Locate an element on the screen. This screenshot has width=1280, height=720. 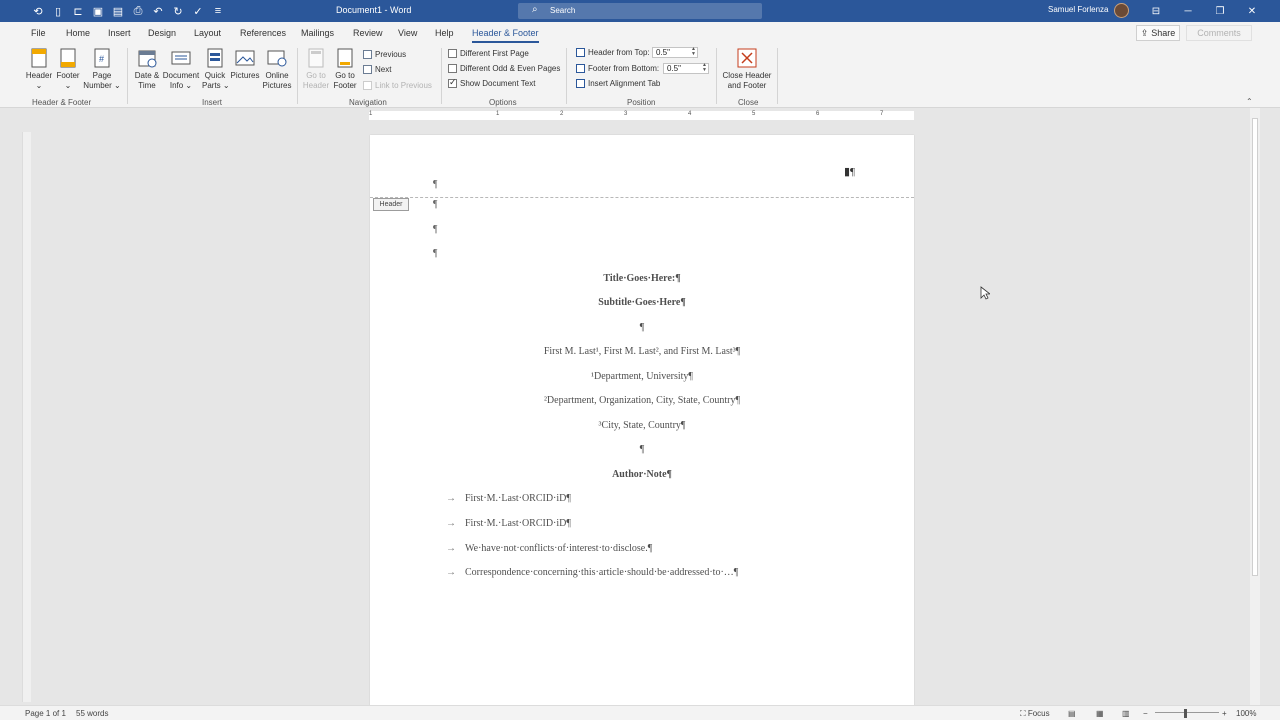
footer-from-bottom-label: Footer from Bottom: is located at coordinates (617, 68).